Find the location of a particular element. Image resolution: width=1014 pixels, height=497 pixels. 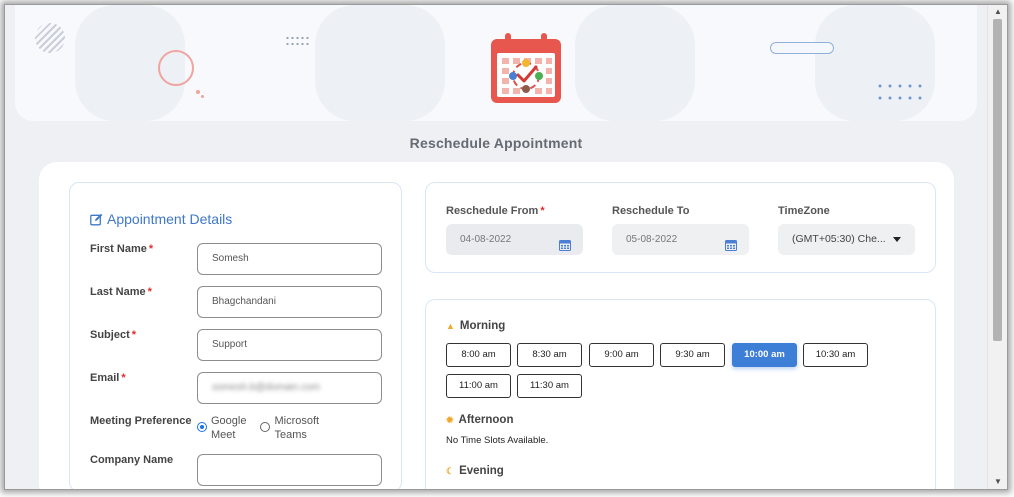

google-meet-label: Google Meet is located at coordinates (228, 428).